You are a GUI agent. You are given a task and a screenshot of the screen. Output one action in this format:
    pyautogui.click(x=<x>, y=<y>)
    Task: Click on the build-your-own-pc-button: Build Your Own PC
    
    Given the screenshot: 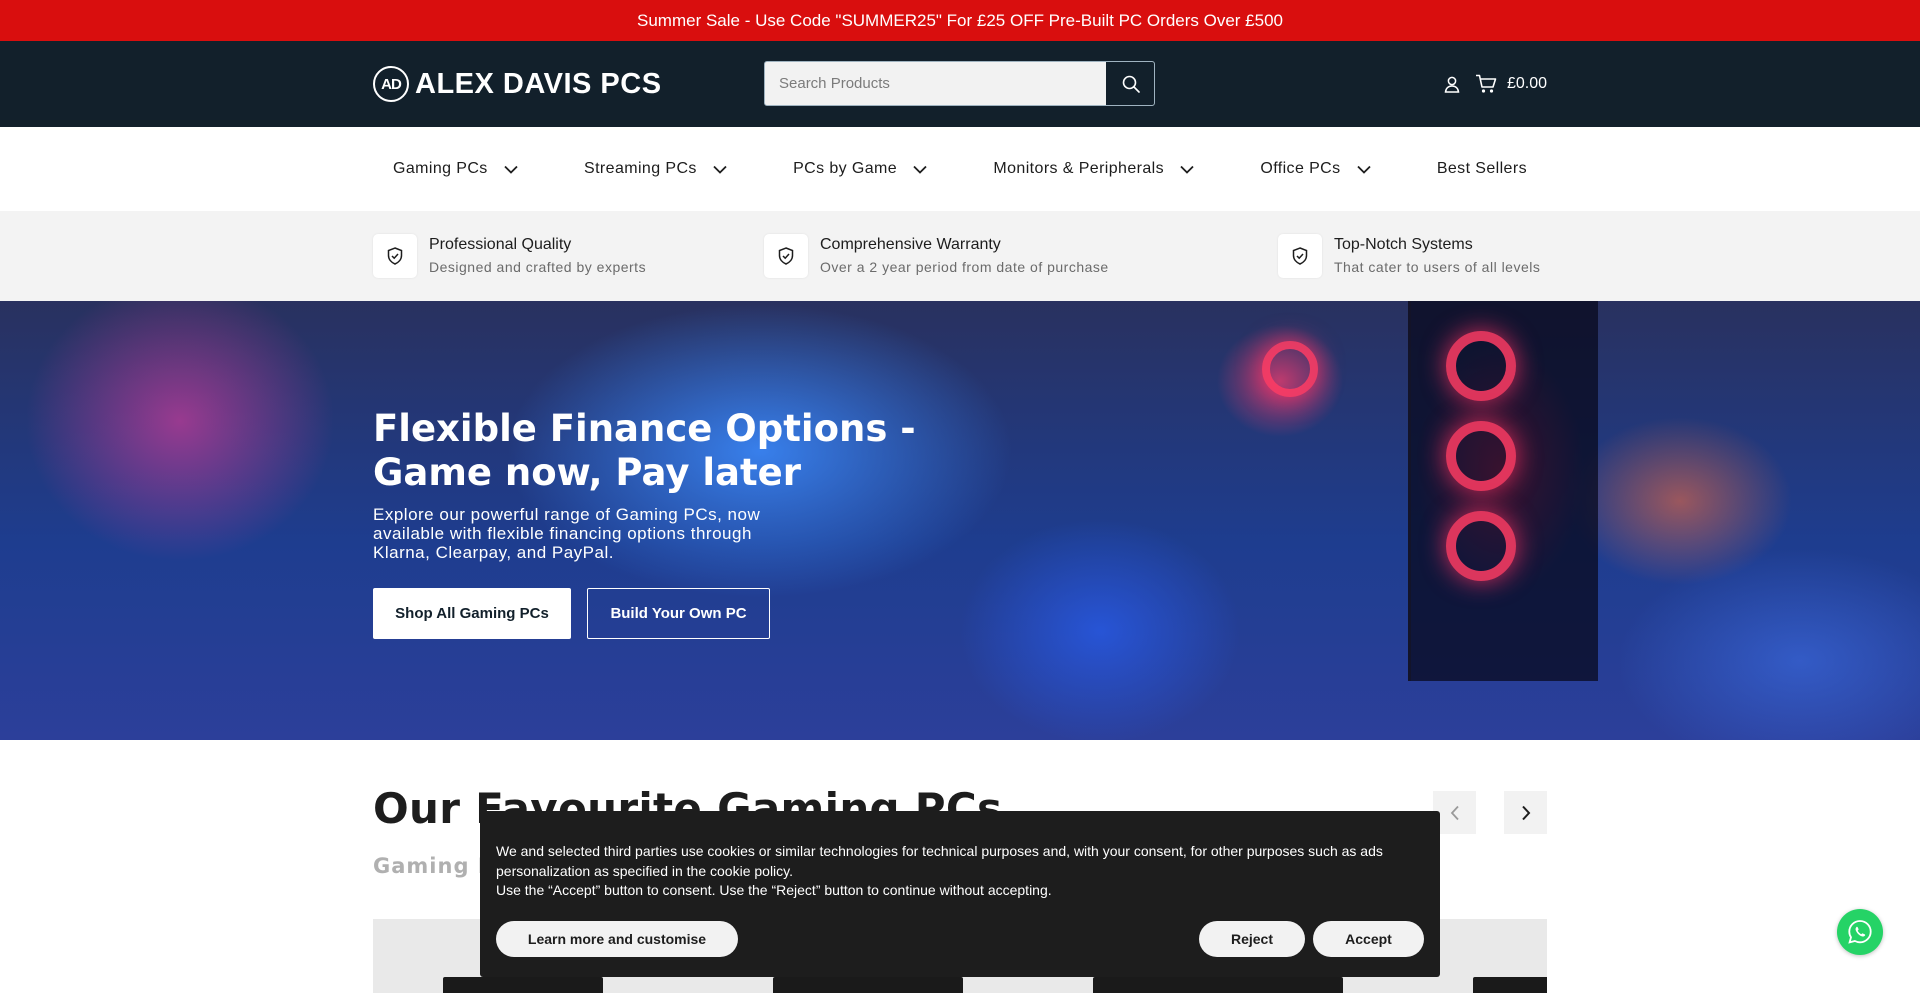 What is the action you would take?
    pyautogui.click(x=678, y=613)
    